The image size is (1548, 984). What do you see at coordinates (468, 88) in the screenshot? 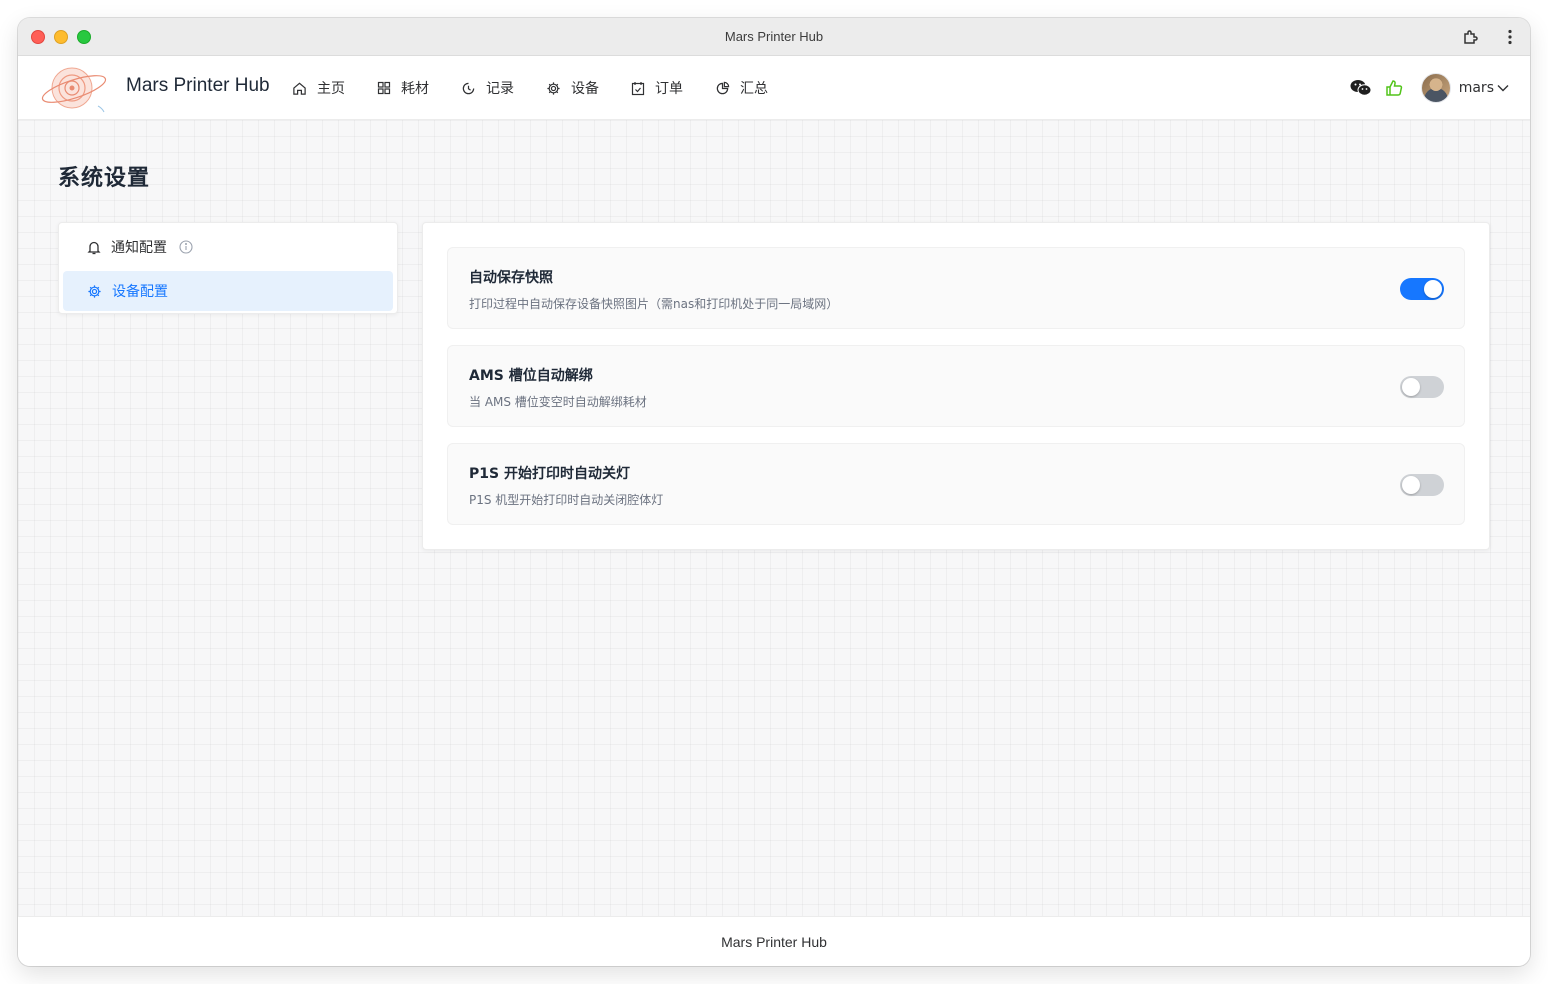
I see `history-icon` at bounding box center [468, 88].